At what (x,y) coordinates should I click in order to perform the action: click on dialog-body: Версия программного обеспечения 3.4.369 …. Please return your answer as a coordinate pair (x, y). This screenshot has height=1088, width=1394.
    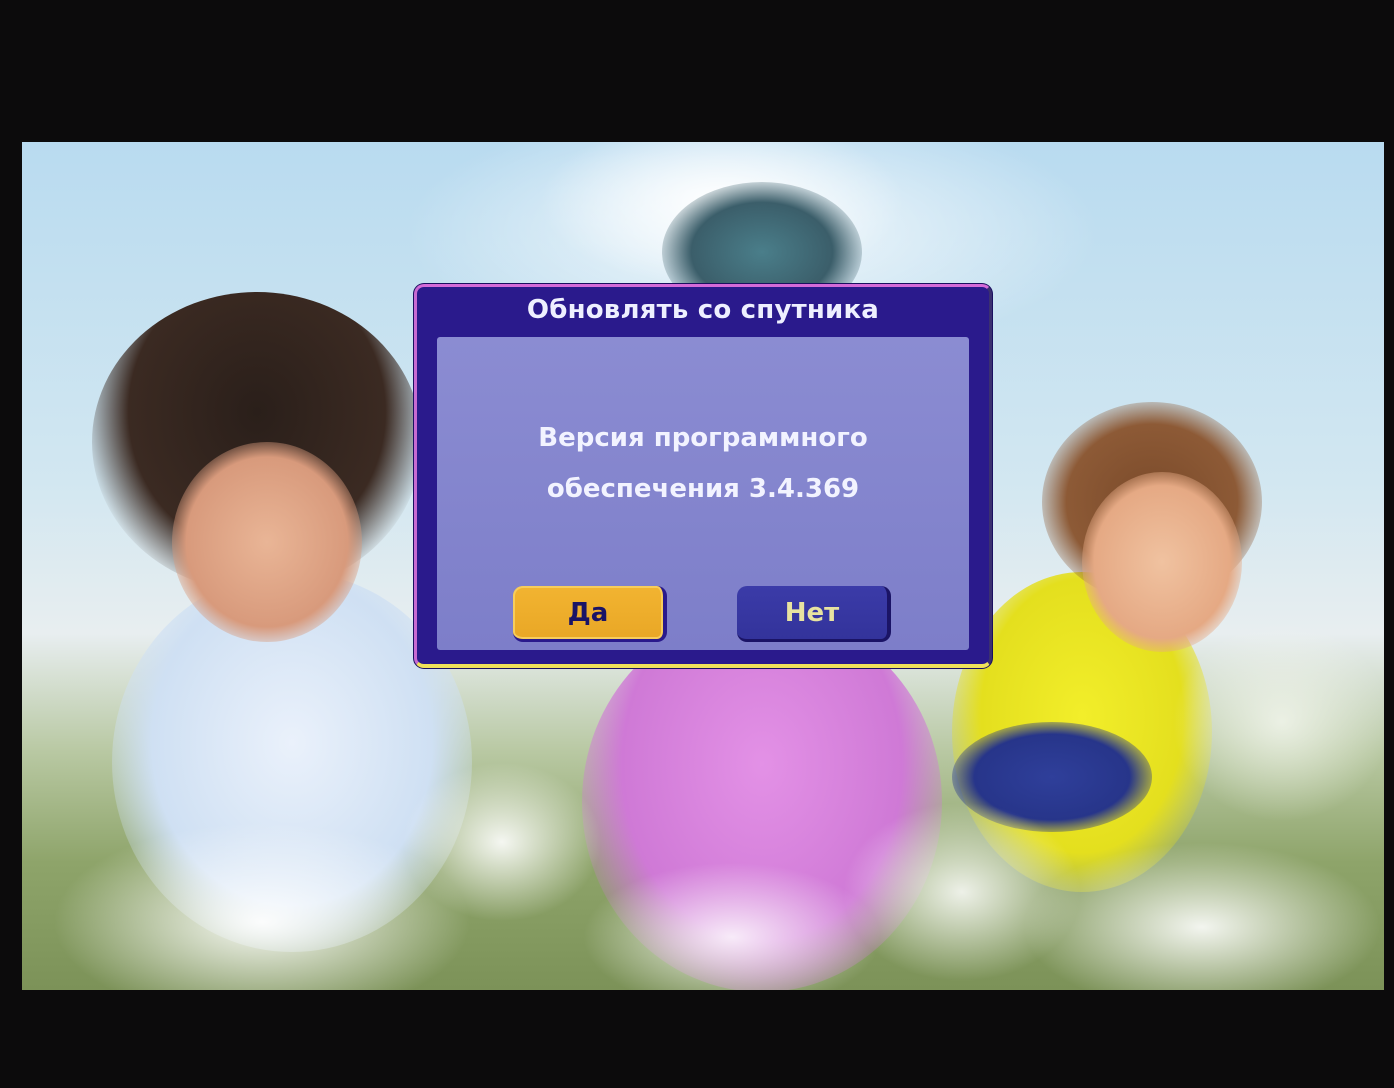
    Looking at the image, I should click on (703, 493).